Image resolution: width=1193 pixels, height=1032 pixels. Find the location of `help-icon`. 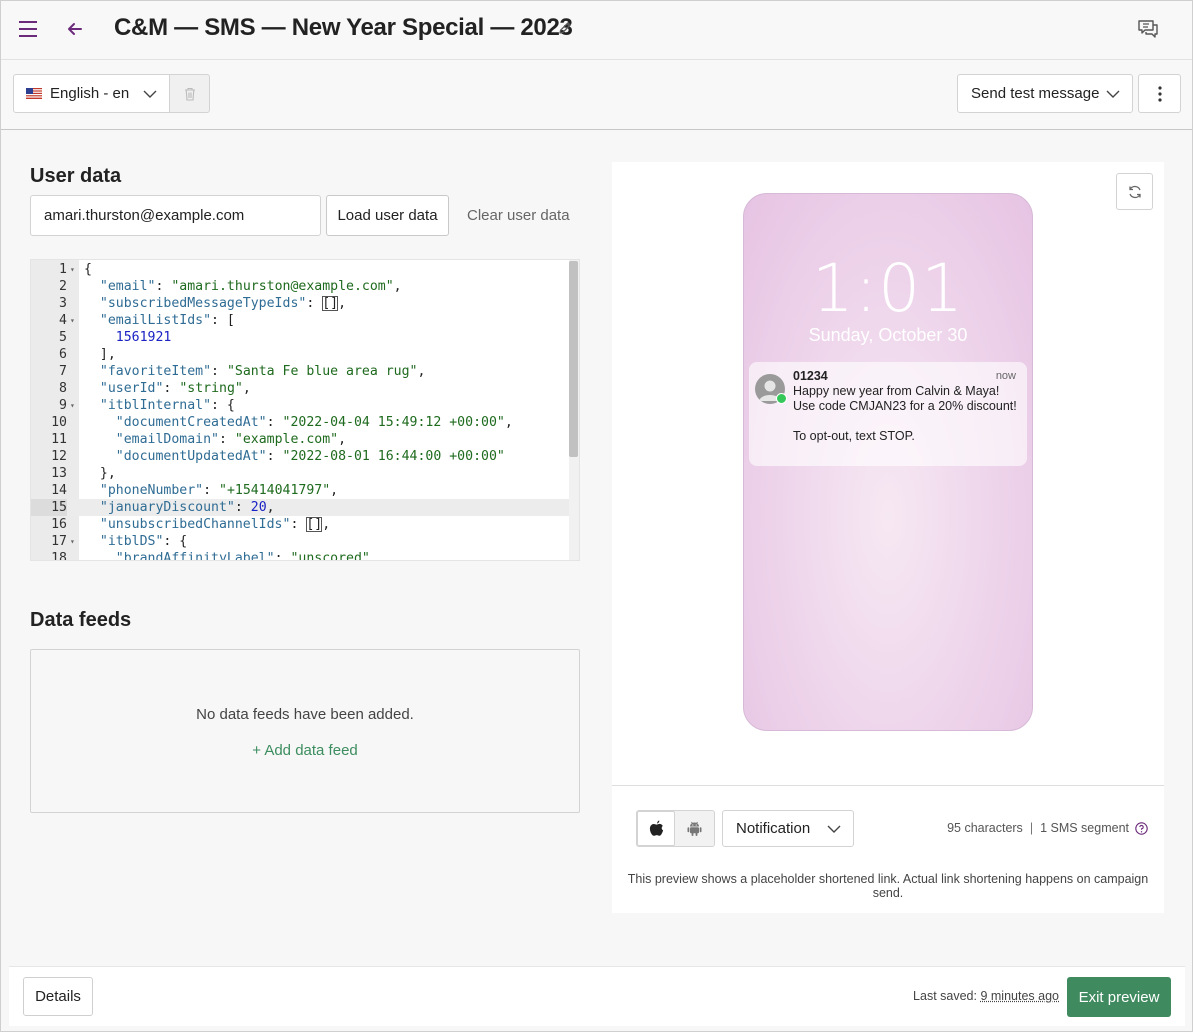

help-icon is located at coordinates (1141, 828).